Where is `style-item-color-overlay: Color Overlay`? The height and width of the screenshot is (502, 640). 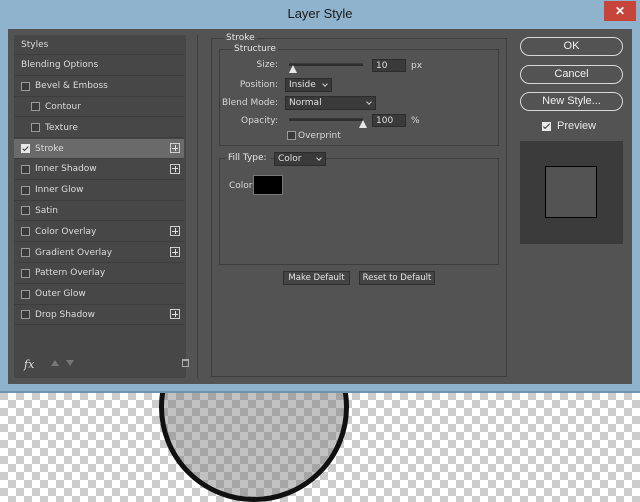
style-item-color-overlay: Color Overlay is located at coordinates (99, 232).